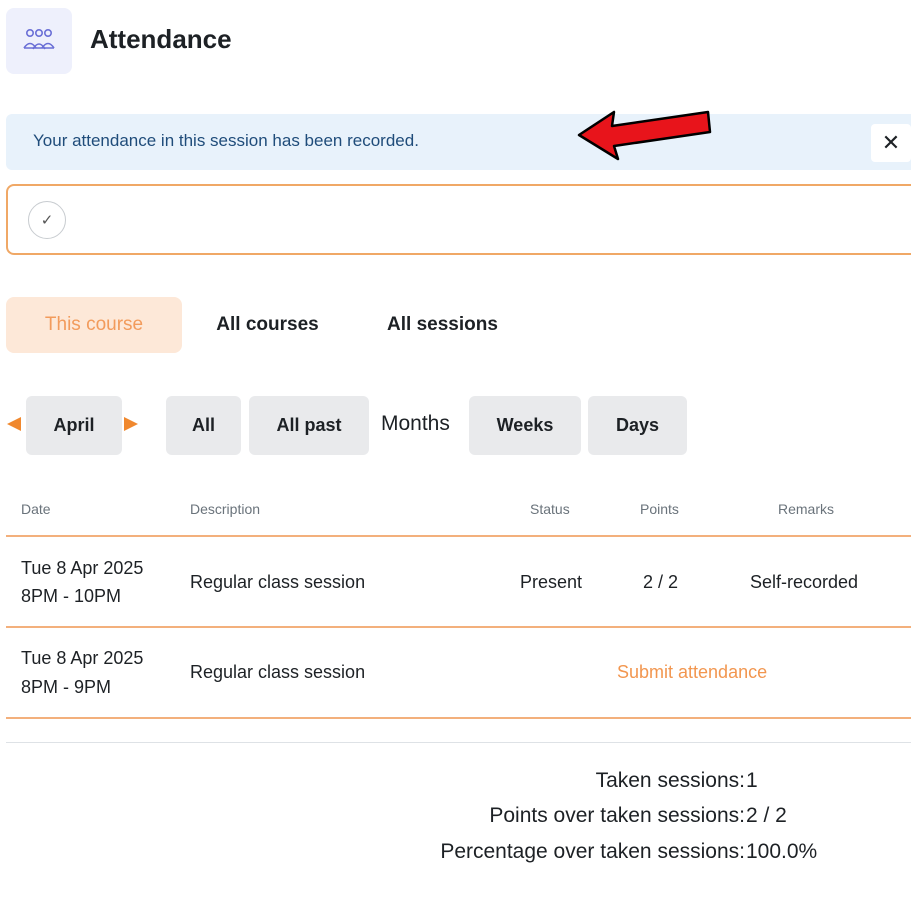 The image size is (911, 920). Describe the element at coordinates (659, 509) in the screenshot. I see `column-header-points: Points` at that location.